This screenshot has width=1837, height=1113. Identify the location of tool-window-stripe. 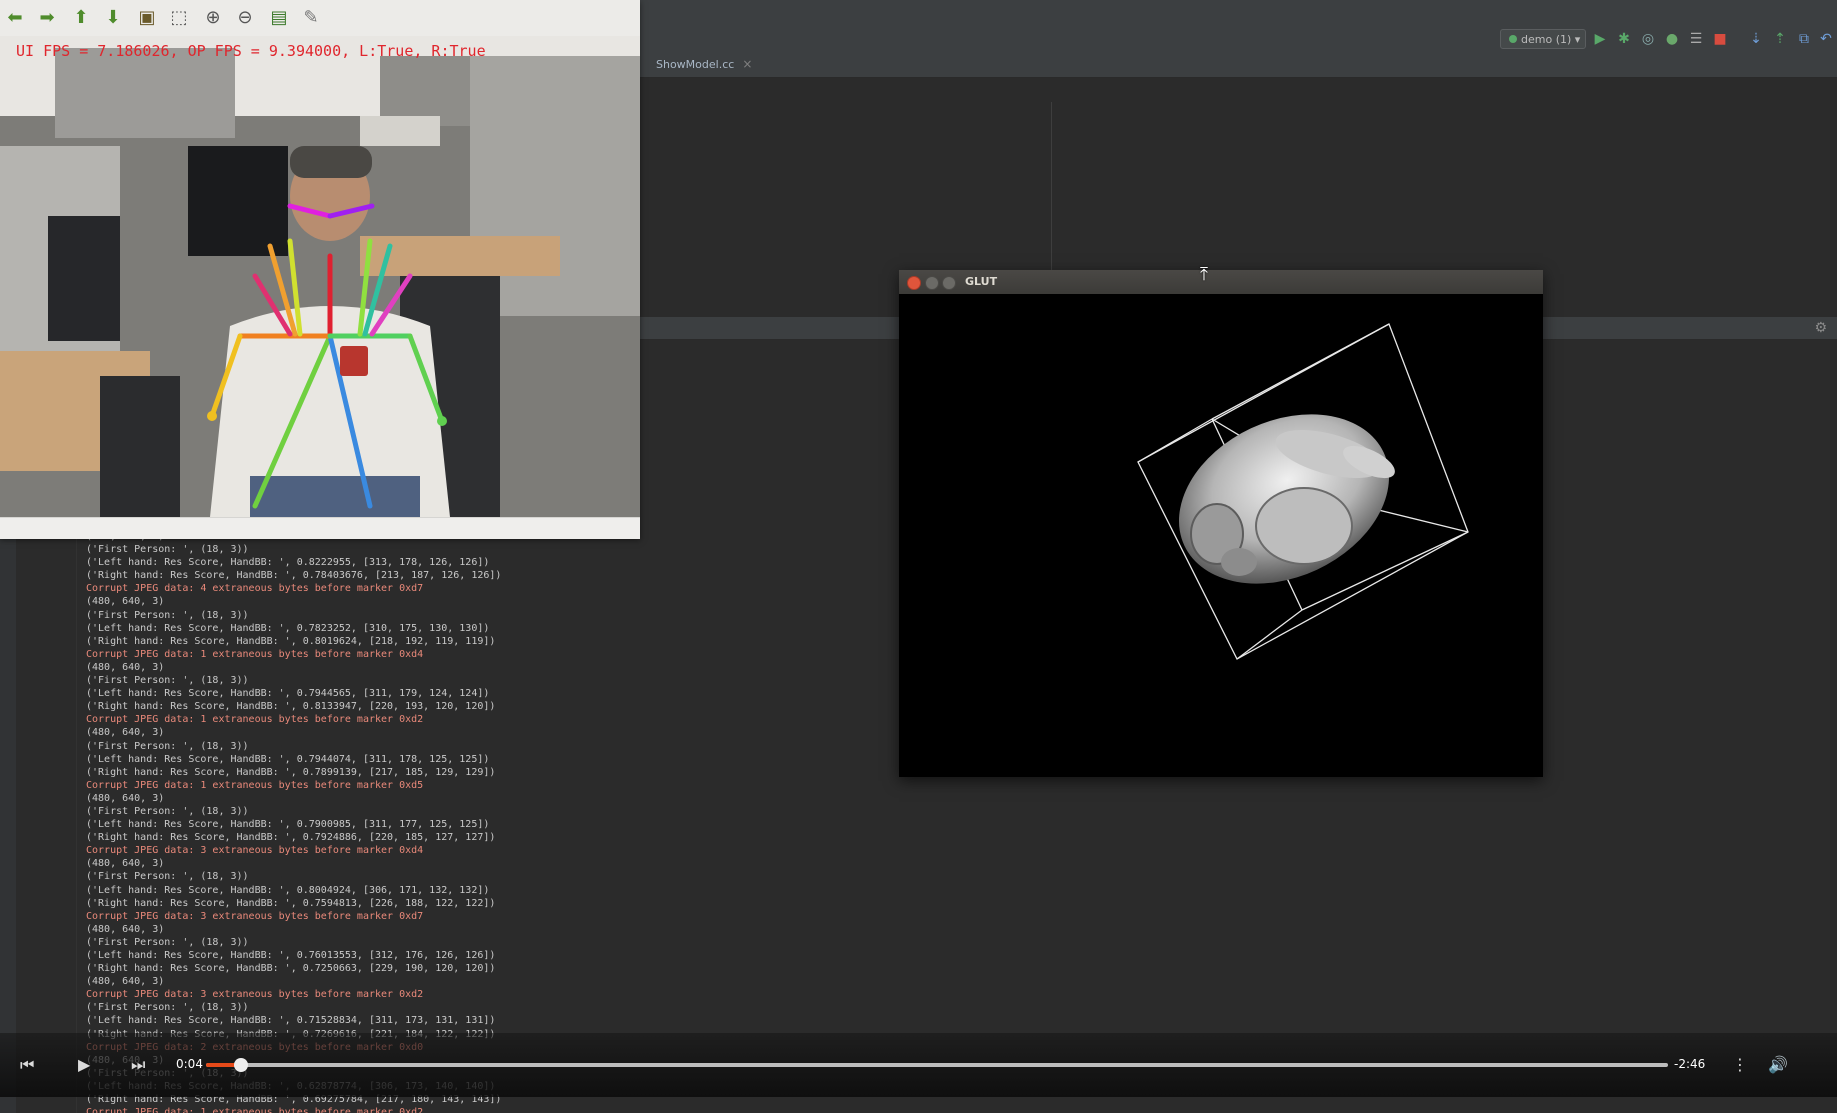
(8, 821).